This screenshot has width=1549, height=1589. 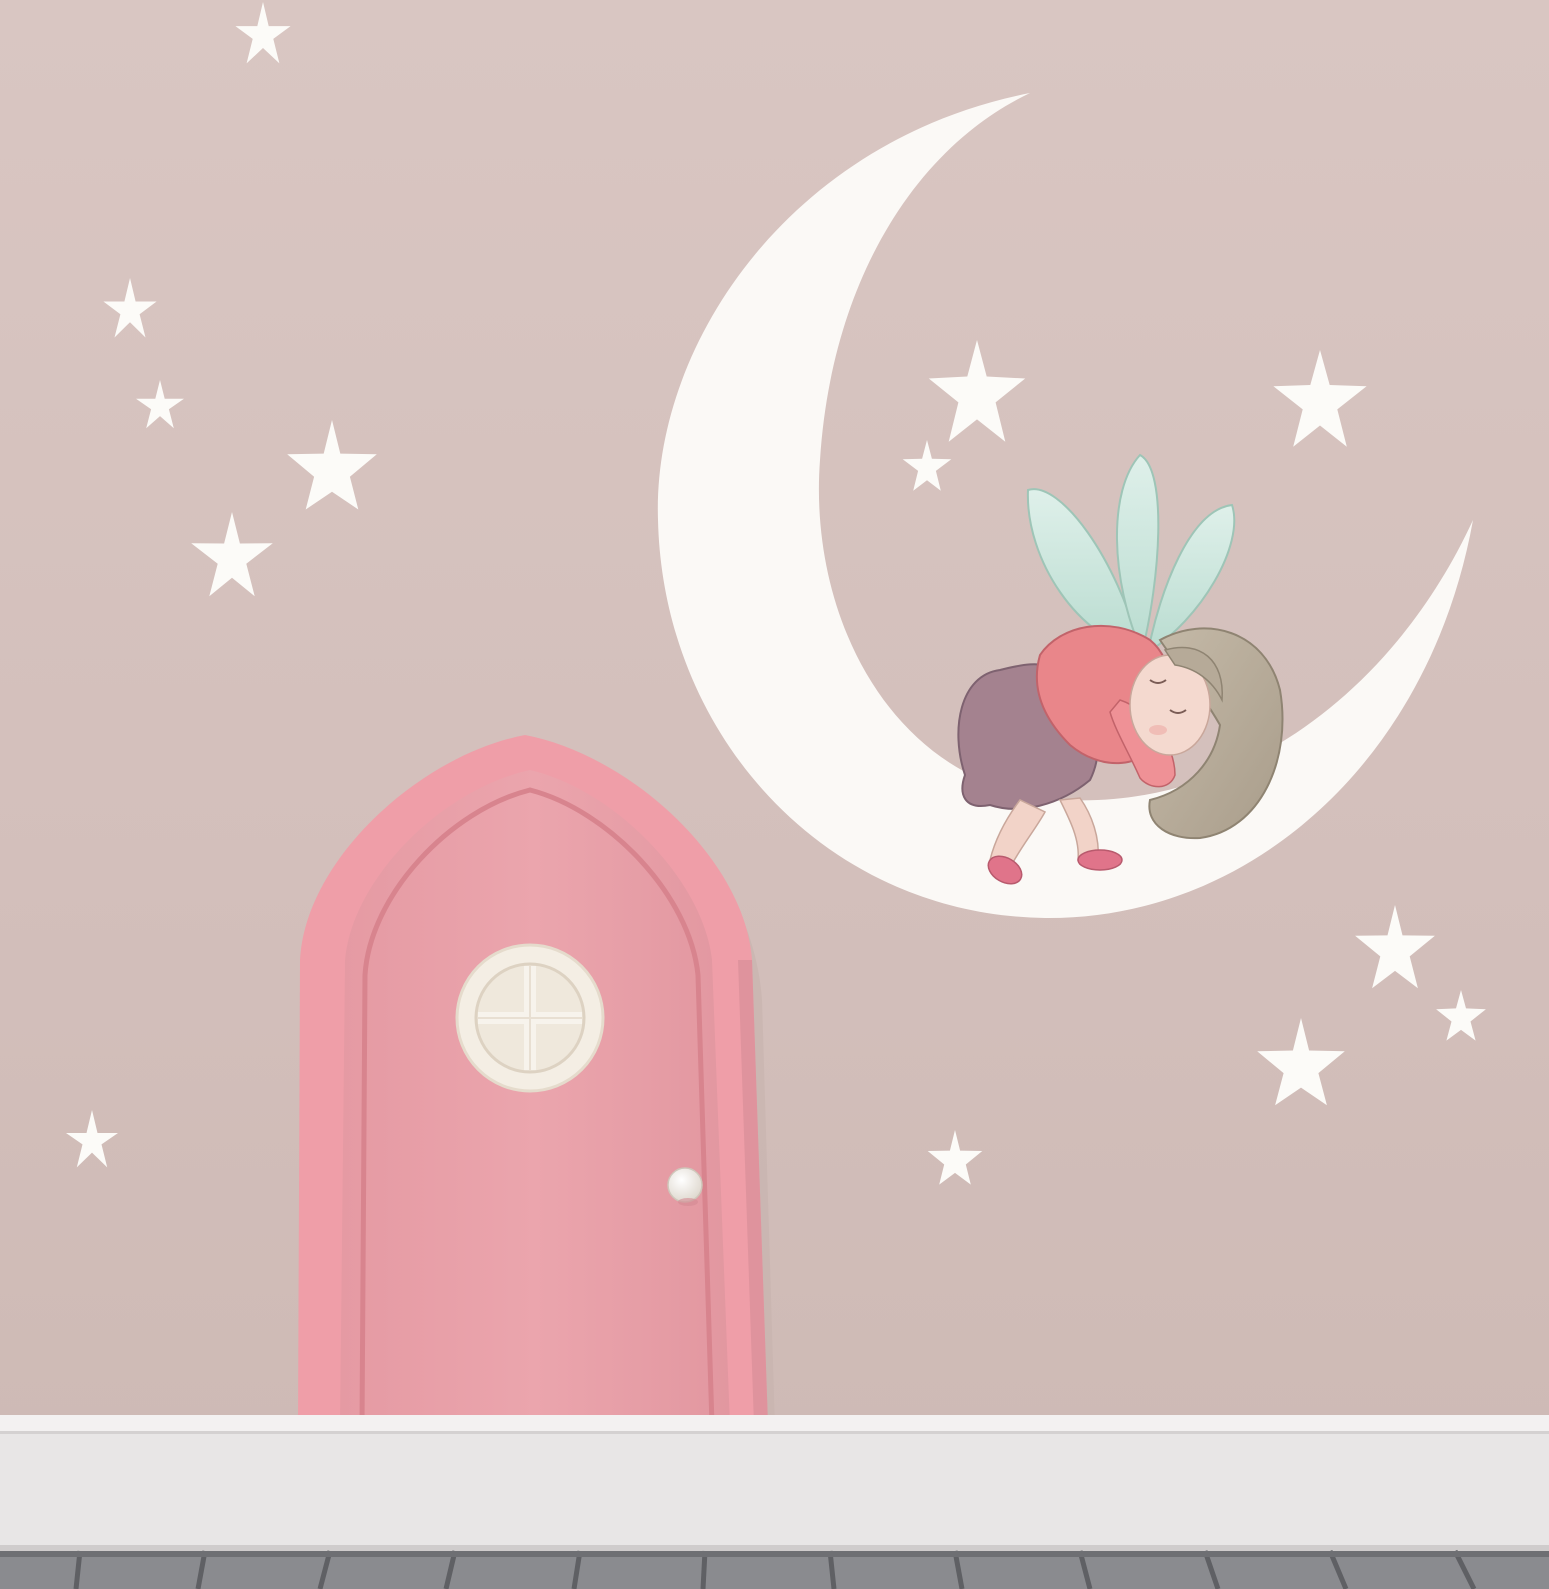 What do you see at coordinates (774, 1483) in the screenshot?
I see `baseboard` at bounding box center [774, 1483].